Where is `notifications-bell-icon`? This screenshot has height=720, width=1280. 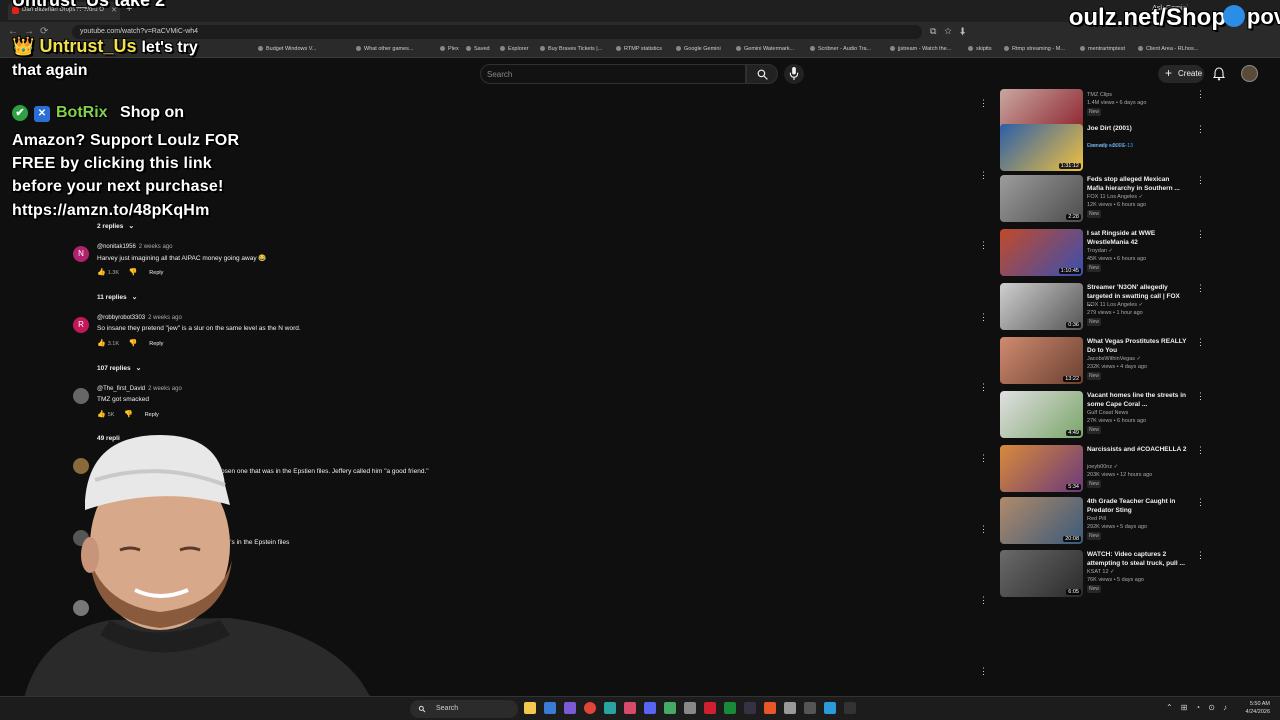
notifications-bell-icon is located at coordinates (1219, 74).